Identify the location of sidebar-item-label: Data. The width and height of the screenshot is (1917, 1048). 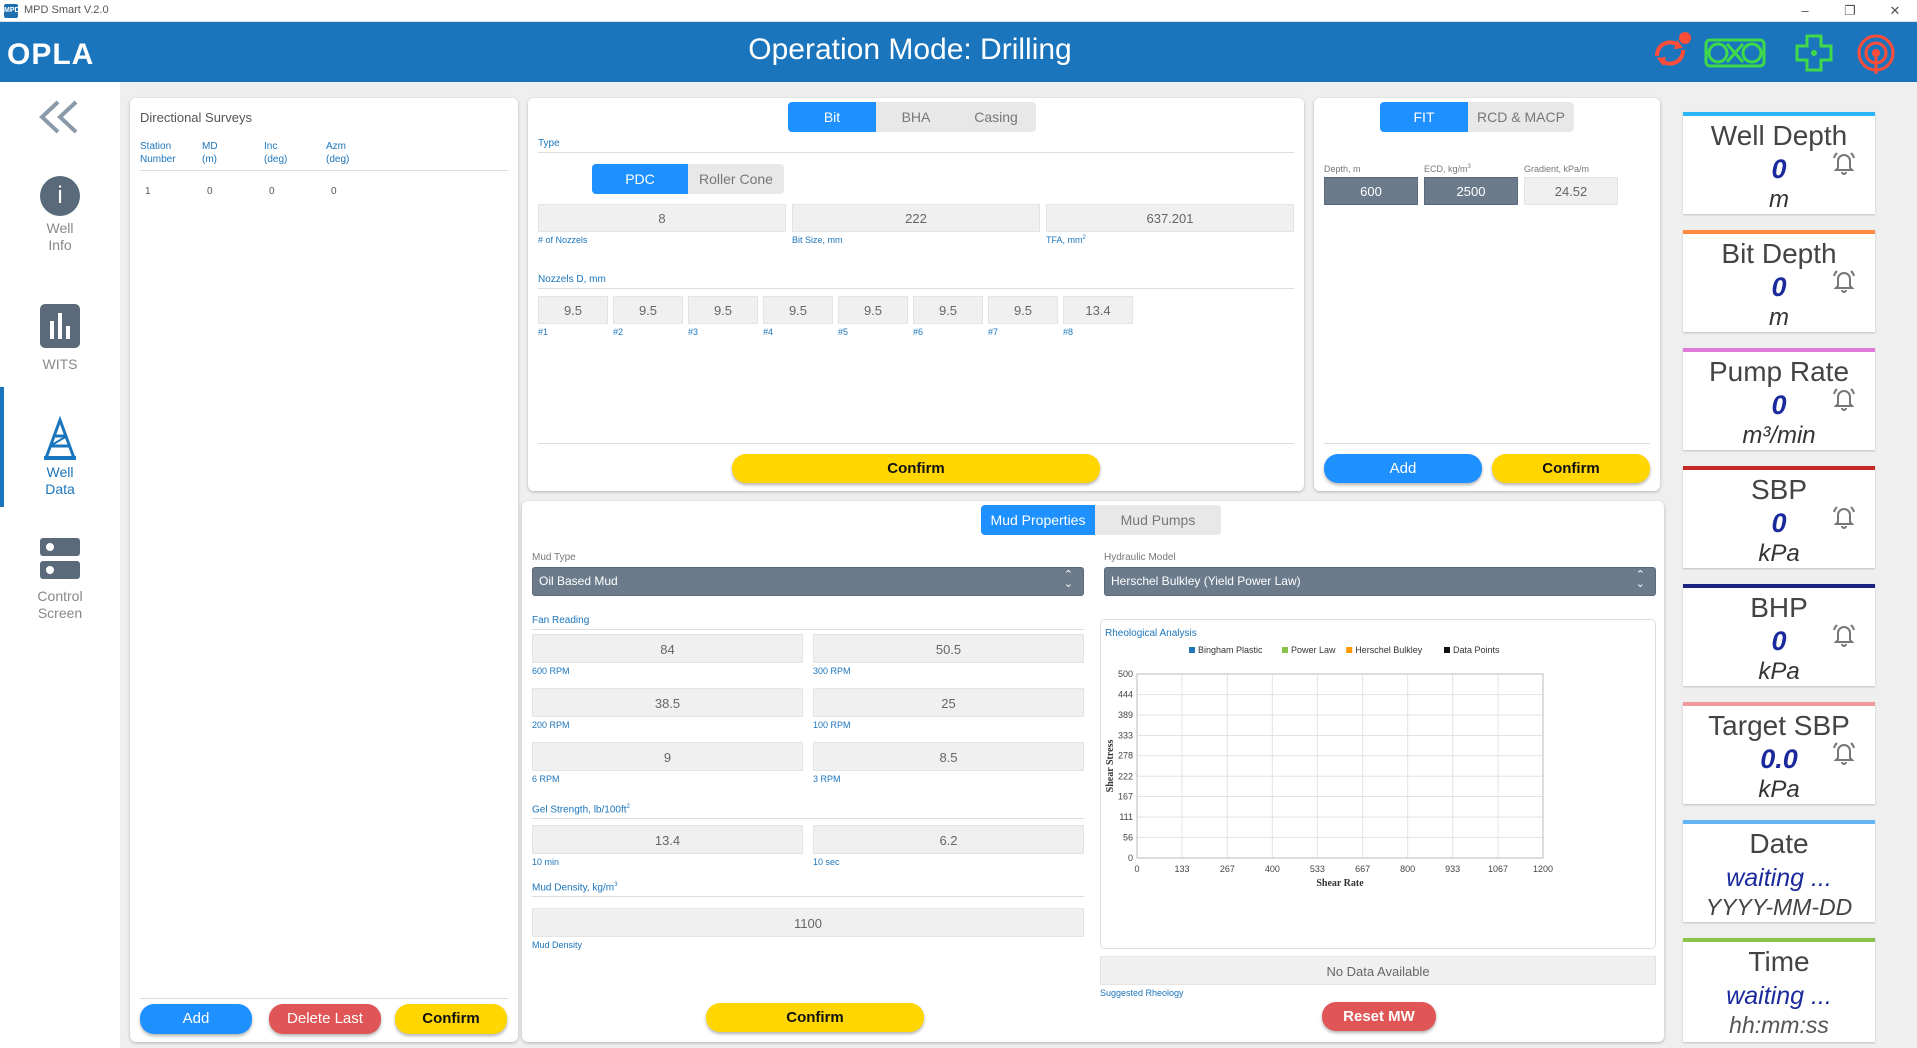
(60, 489).